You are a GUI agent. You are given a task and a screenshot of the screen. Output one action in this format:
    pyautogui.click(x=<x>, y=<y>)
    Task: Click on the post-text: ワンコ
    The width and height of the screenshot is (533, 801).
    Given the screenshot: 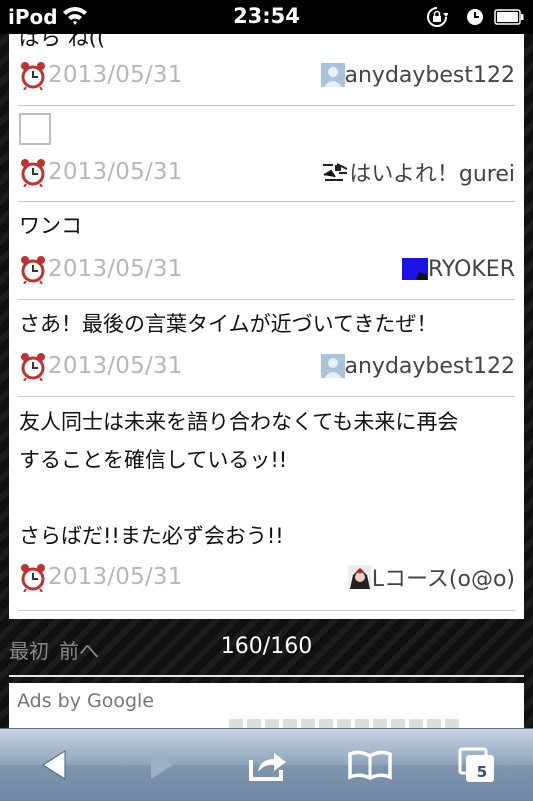 What is the action you would take?
    pyautogui.click(x=50, y=226)
    